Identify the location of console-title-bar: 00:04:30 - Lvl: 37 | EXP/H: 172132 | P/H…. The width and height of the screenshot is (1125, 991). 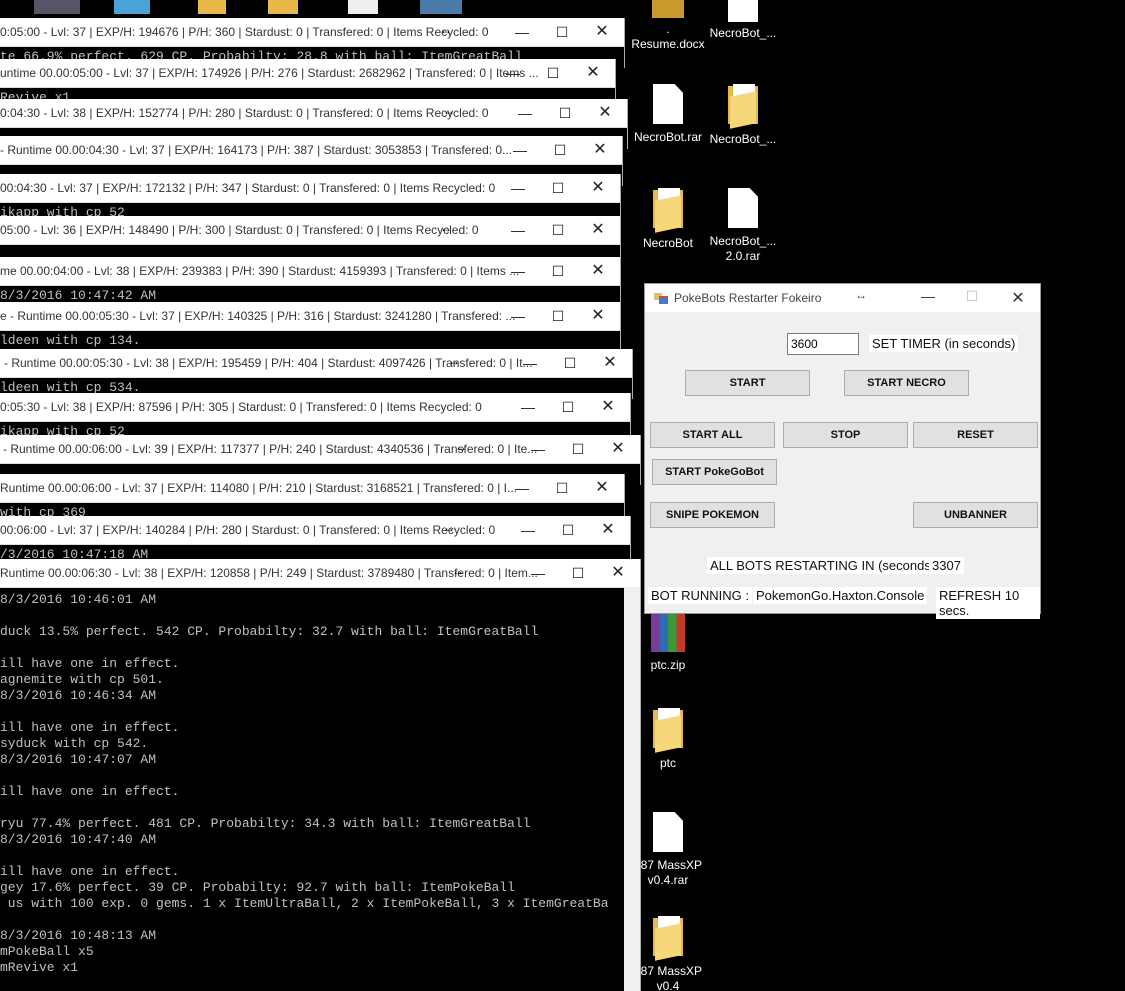
(310, 188).